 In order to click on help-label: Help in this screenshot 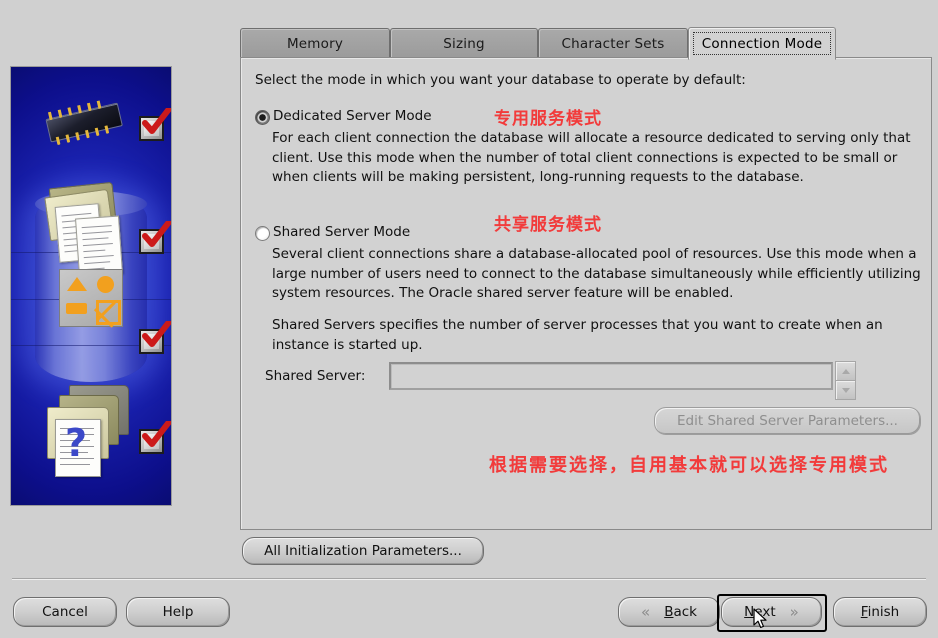, I will do `click(178, 612)`.